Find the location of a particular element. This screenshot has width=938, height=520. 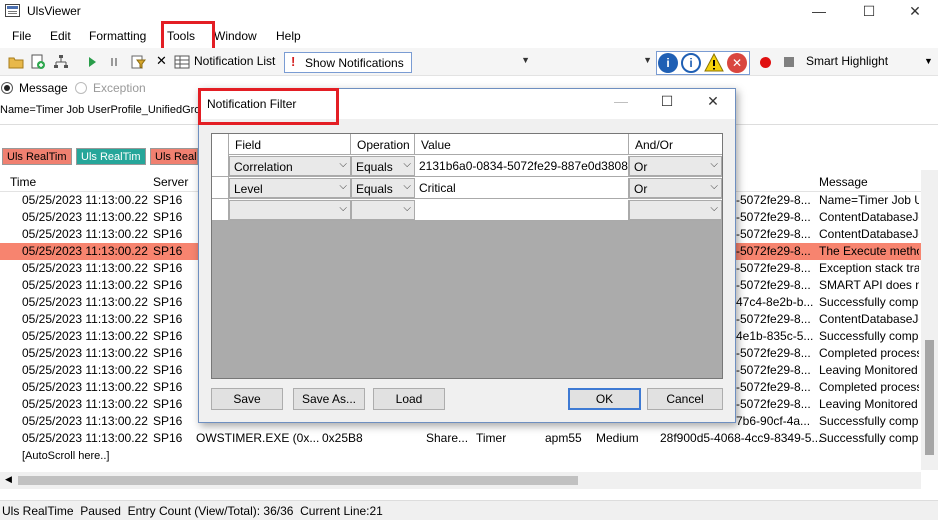

menu-file: File is located at coordinates (21, 36).